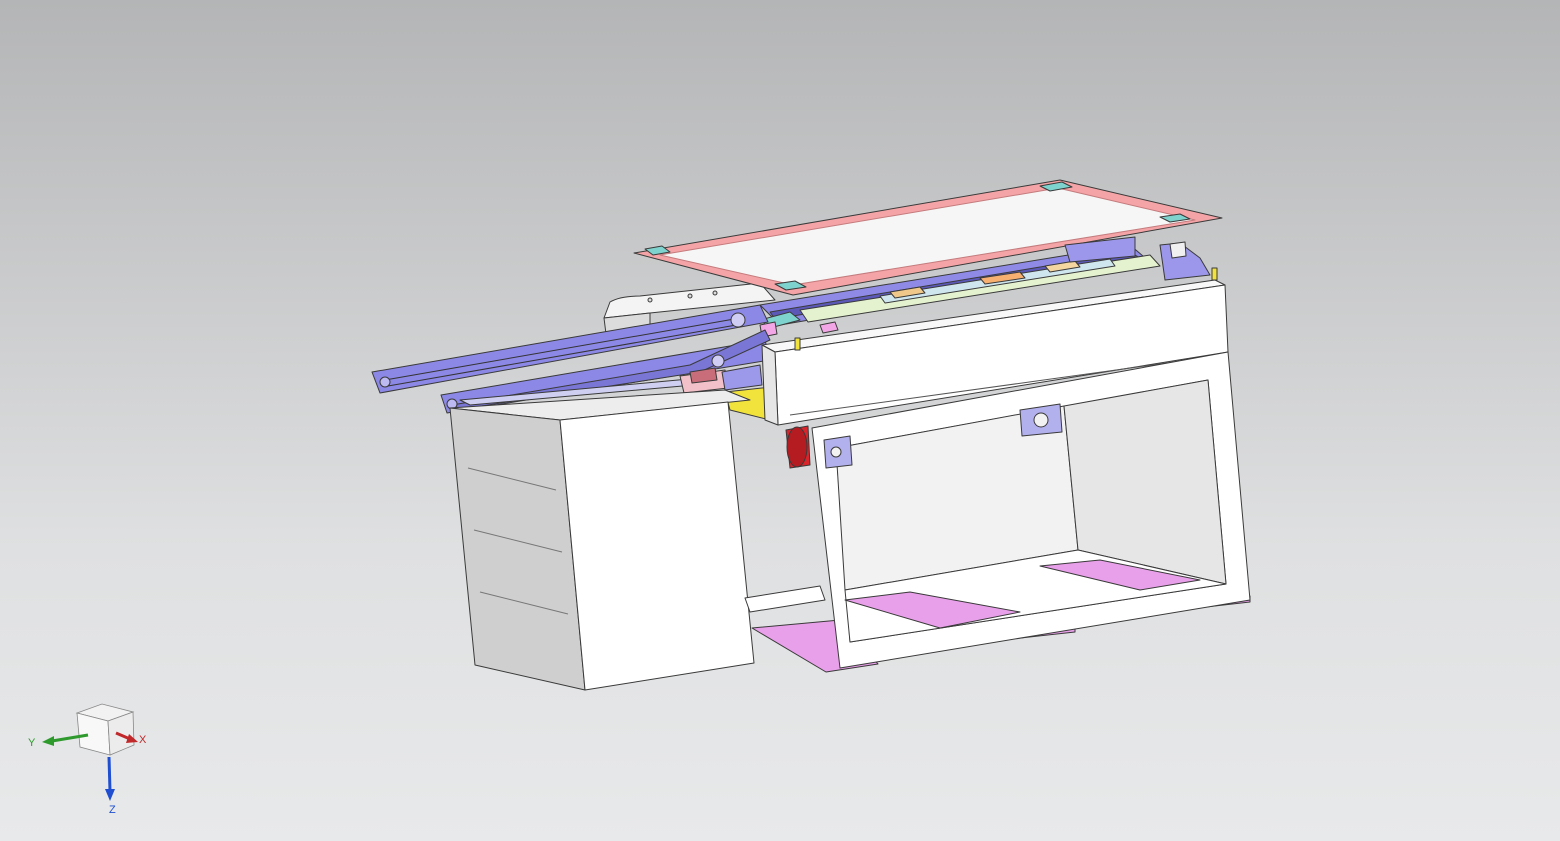  I want to click on x-axis-label: X, so click(143, 740).